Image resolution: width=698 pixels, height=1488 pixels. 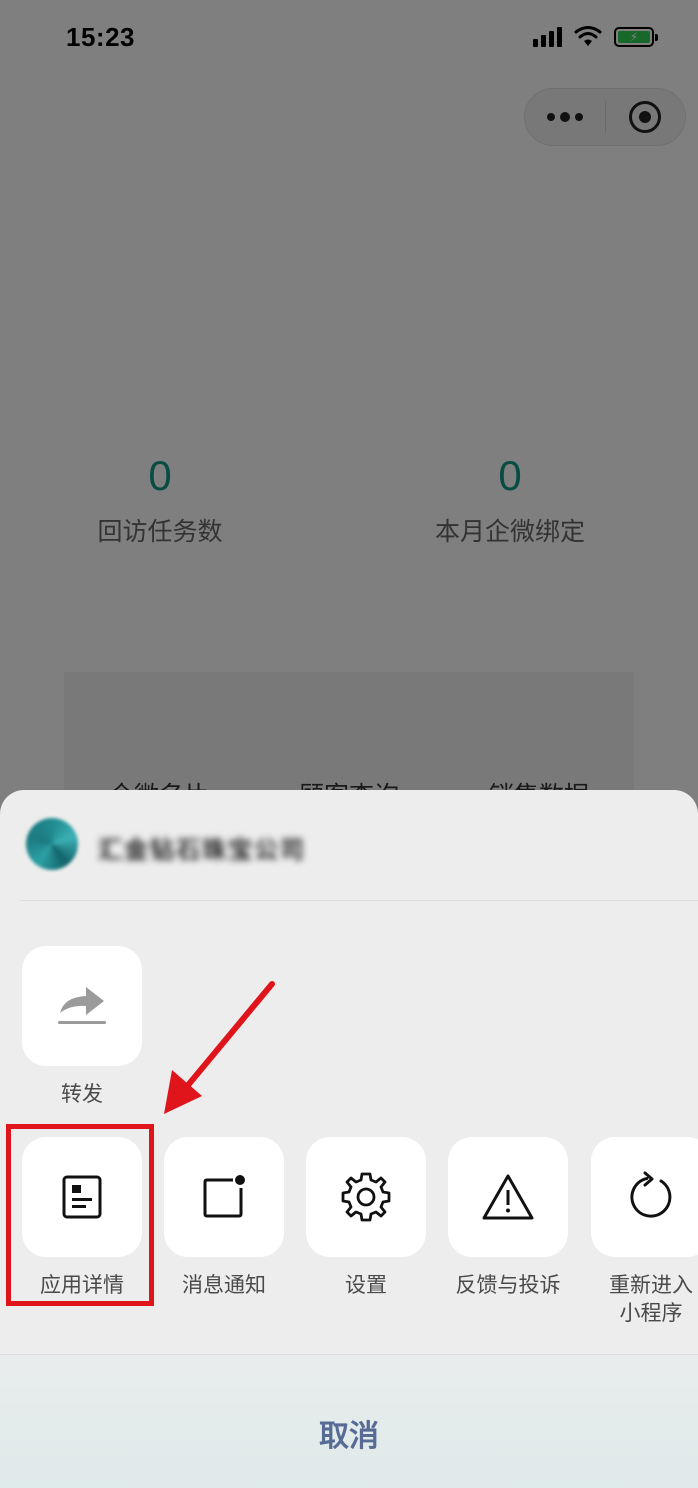 I want to click on feedback-button: 反馈与投诉, so click(x=508, y=1218).